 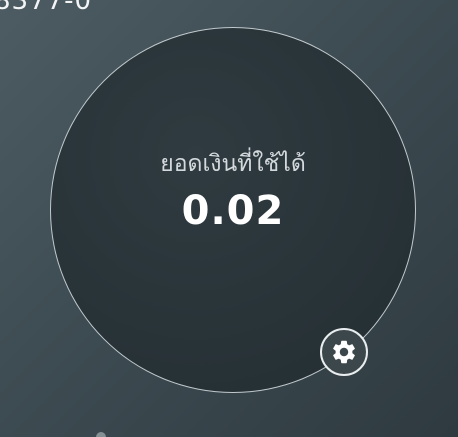 I want to click on account-number: 8377-0, so click(x=46, y=8).